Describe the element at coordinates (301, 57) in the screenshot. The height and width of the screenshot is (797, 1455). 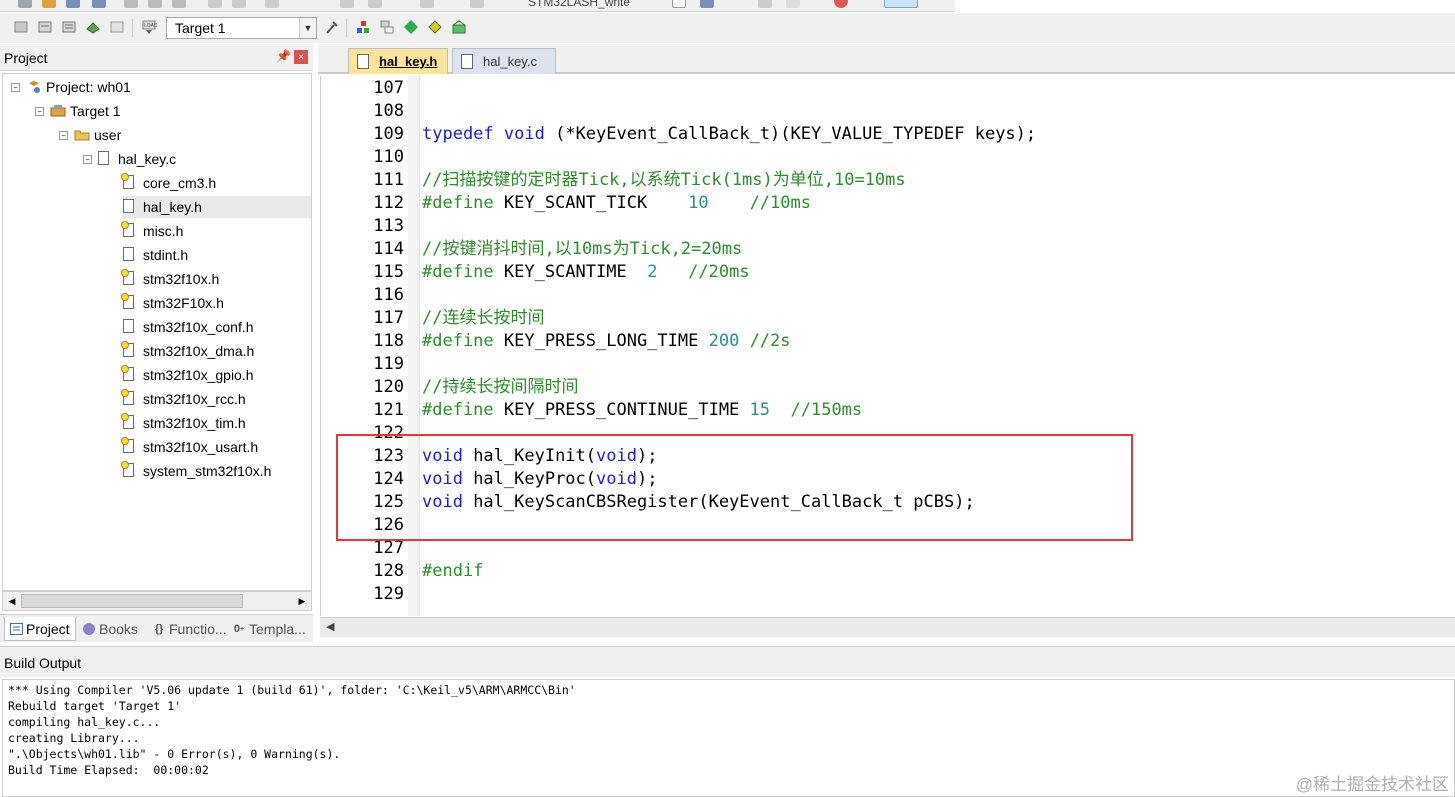
I see `close-icon: ×` at that location.